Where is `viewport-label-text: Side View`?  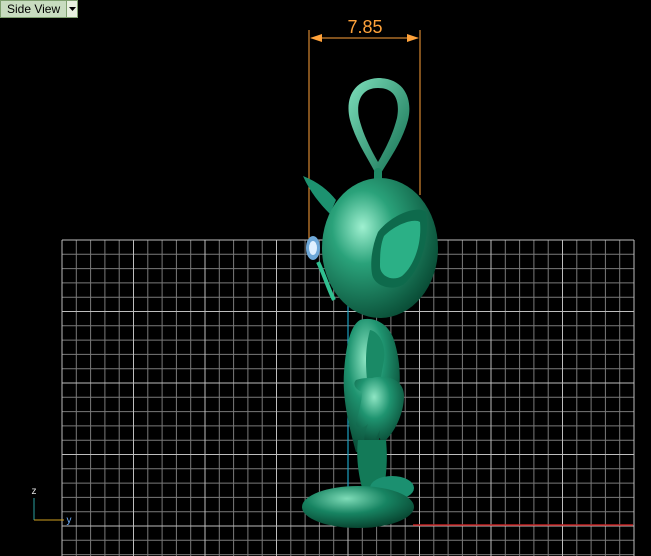
viewport-label-text: Side View is located at coordinates (33, 9).